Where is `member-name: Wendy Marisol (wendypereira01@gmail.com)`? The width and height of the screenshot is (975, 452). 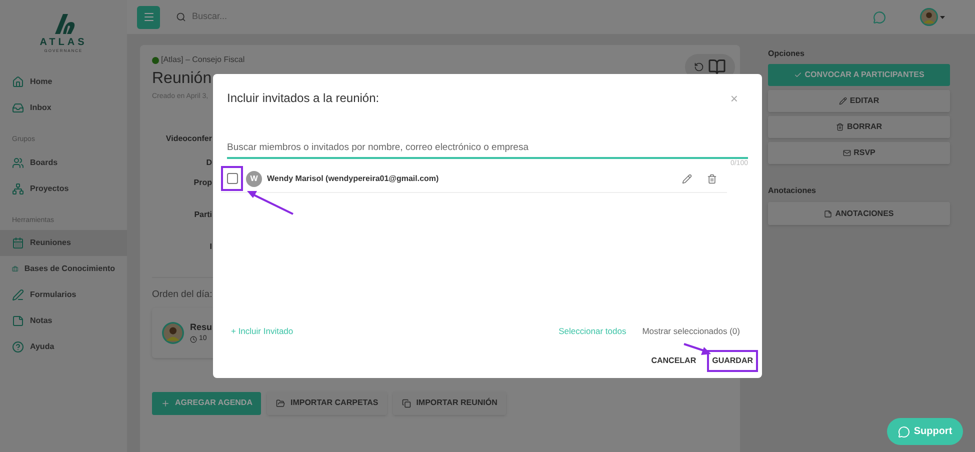
member-name: Wendy Marisol (wendypereira01@gmail.com) is located at coordinates (353, 178).